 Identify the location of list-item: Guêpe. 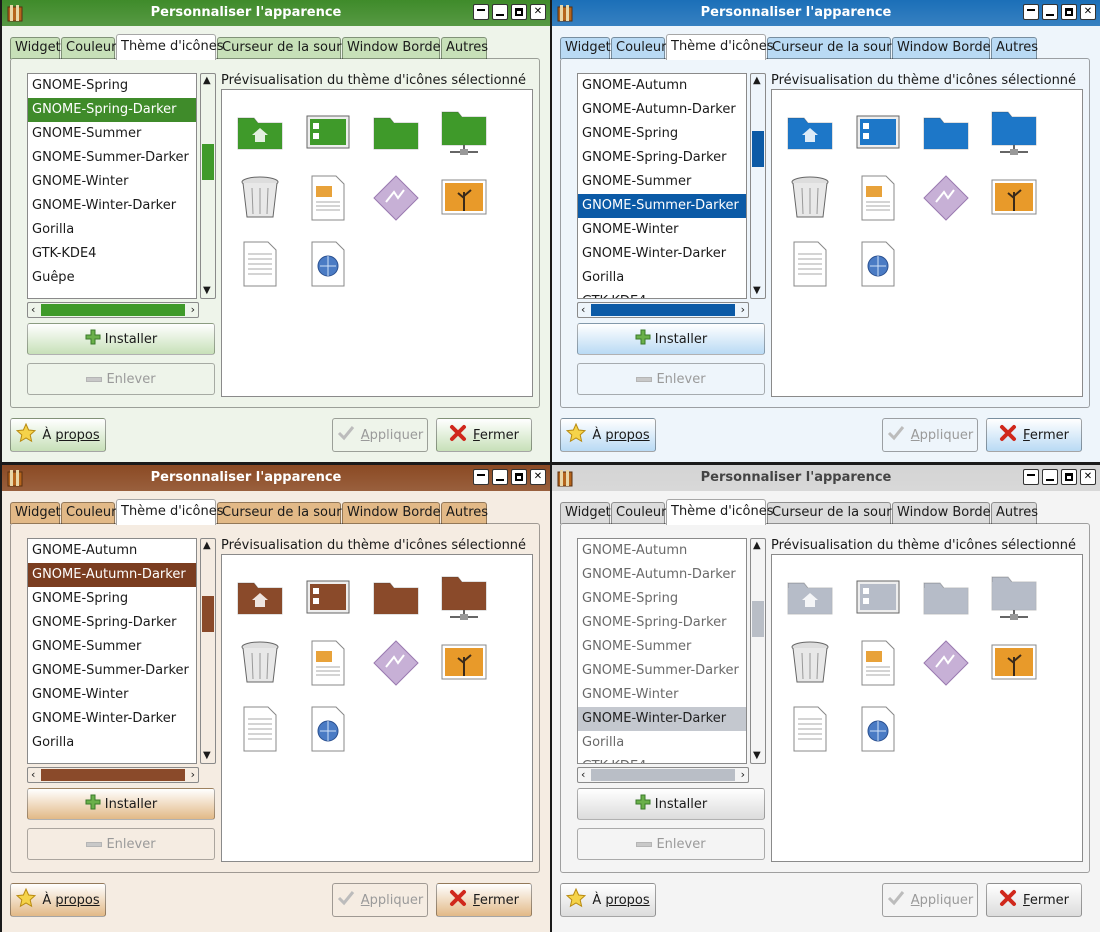
(112, 278).